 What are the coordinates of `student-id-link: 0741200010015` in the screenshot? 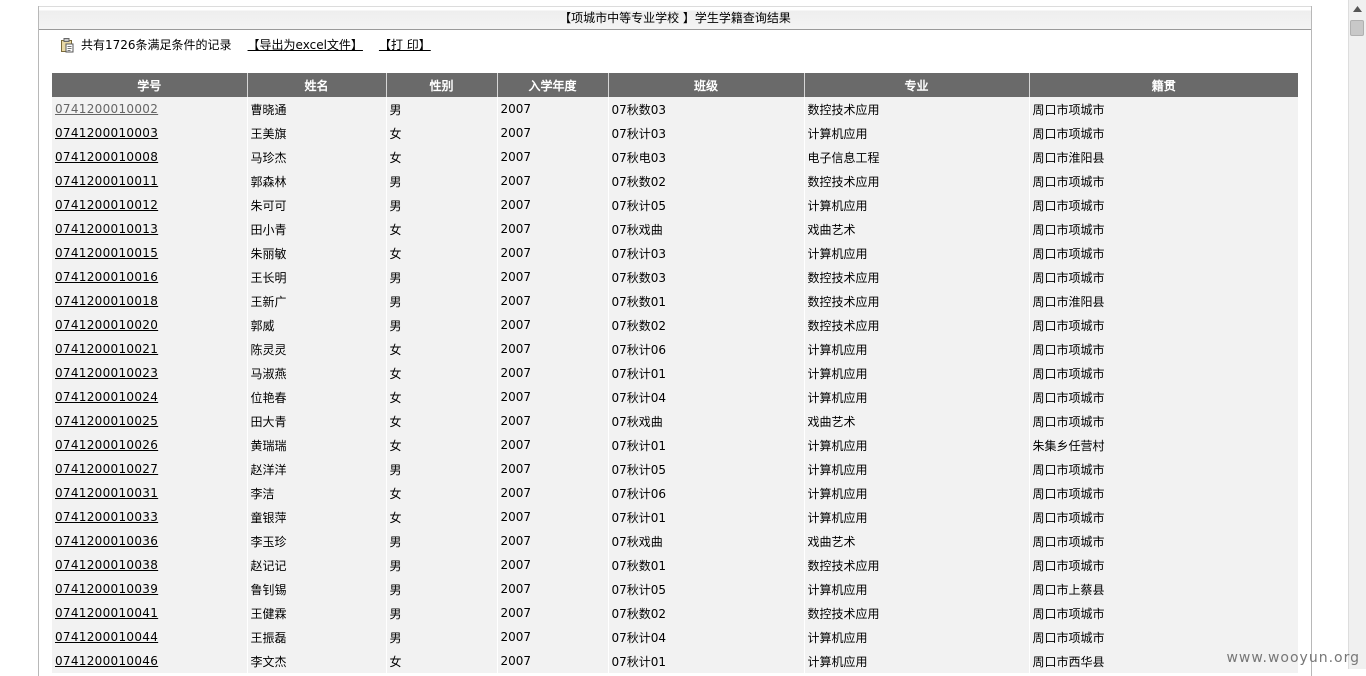 It's located at (106, 253).